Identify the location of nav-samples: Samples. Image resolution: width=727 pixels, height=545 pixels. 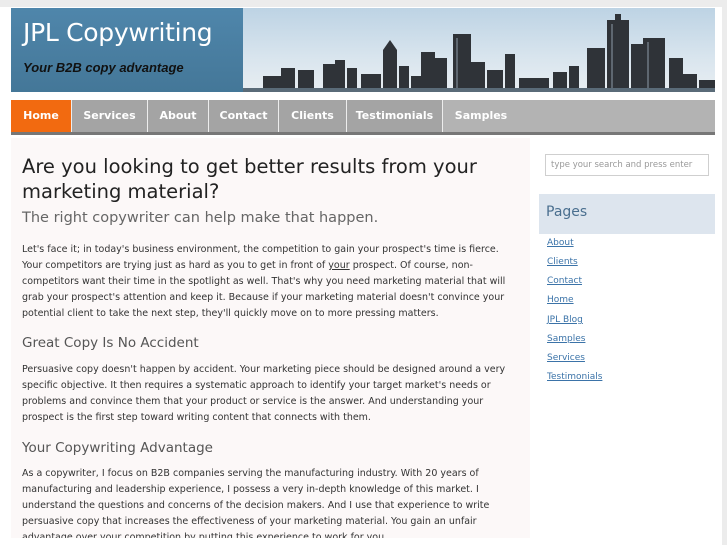
(481, 116).